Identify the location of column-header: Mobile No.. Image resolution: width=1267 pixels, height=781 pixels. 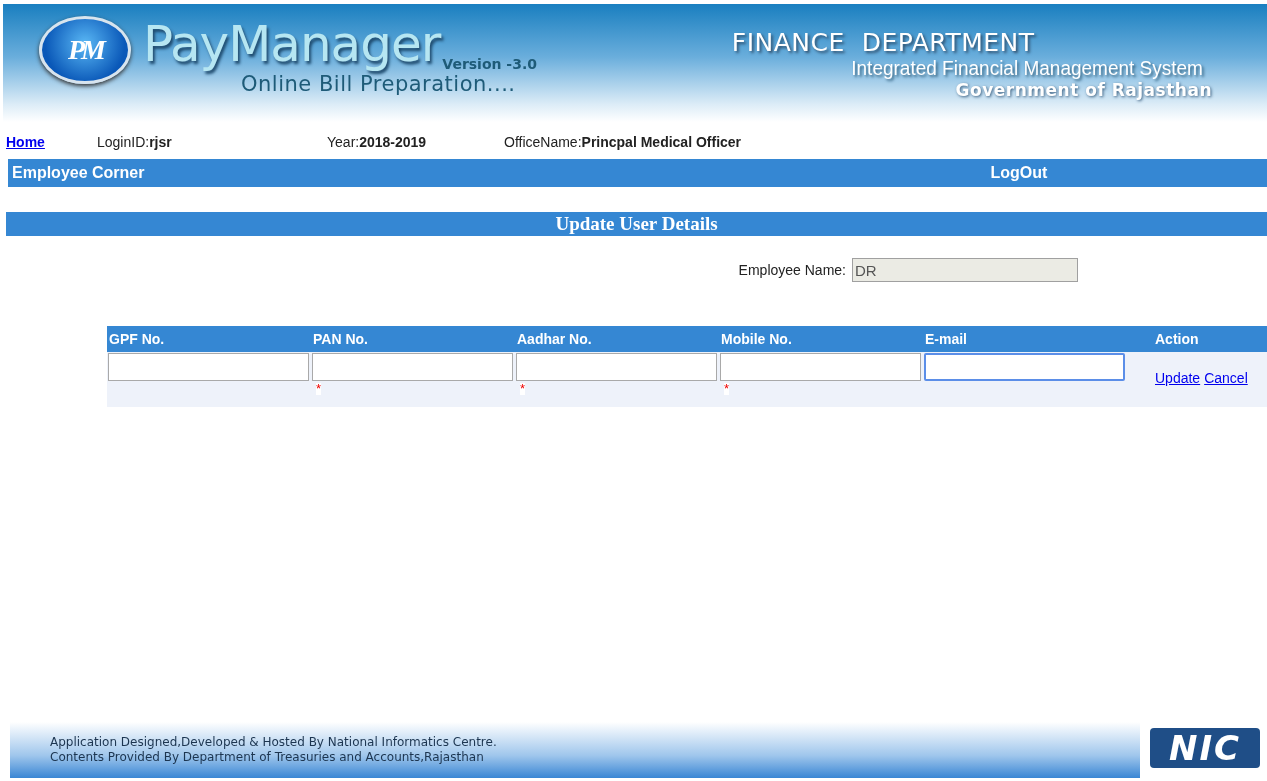
(756, 339).